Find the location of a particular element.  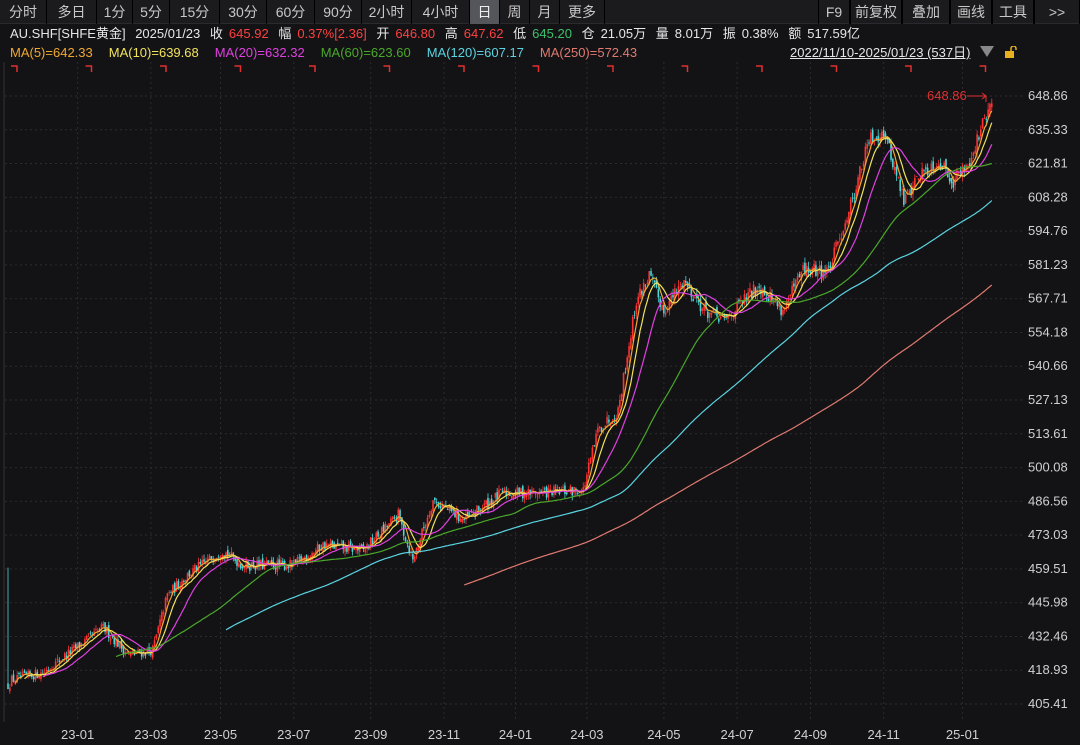

ma-legend-item: MA(20)=632.32 is located at coordinates (259, 52).